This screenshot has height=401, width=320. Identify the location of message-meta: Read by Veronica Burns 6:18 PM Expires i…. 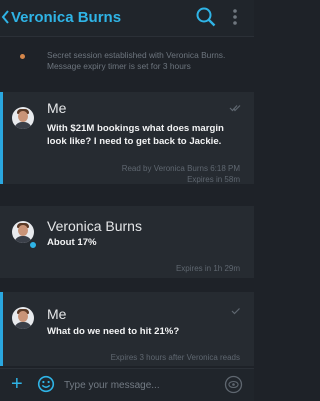
(180, 174).